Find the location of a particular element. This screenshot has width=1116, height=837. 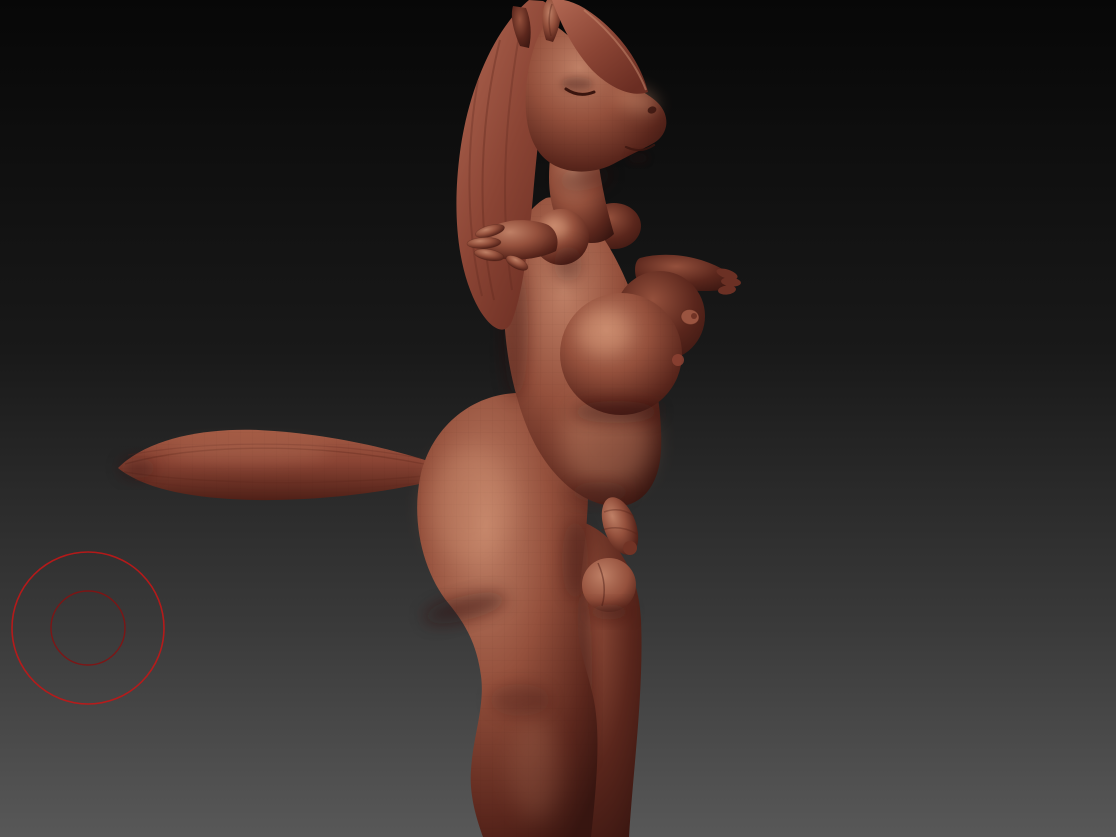

nipple-near is located at coordinates (678, 360).